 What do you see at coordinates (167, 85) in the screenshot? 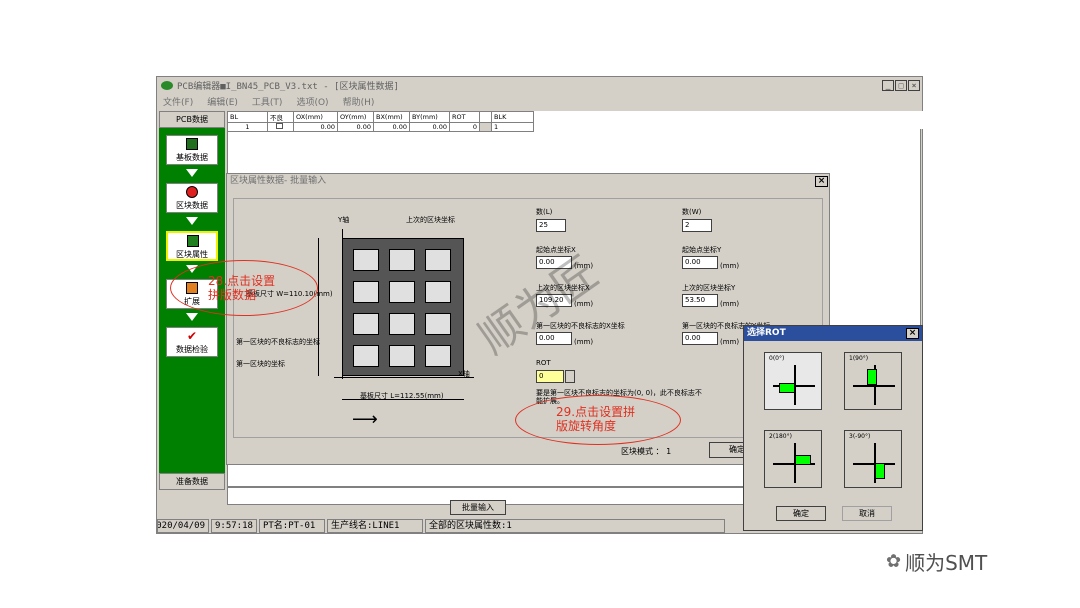
I see `app-icon` at bounding box center [167, 85].